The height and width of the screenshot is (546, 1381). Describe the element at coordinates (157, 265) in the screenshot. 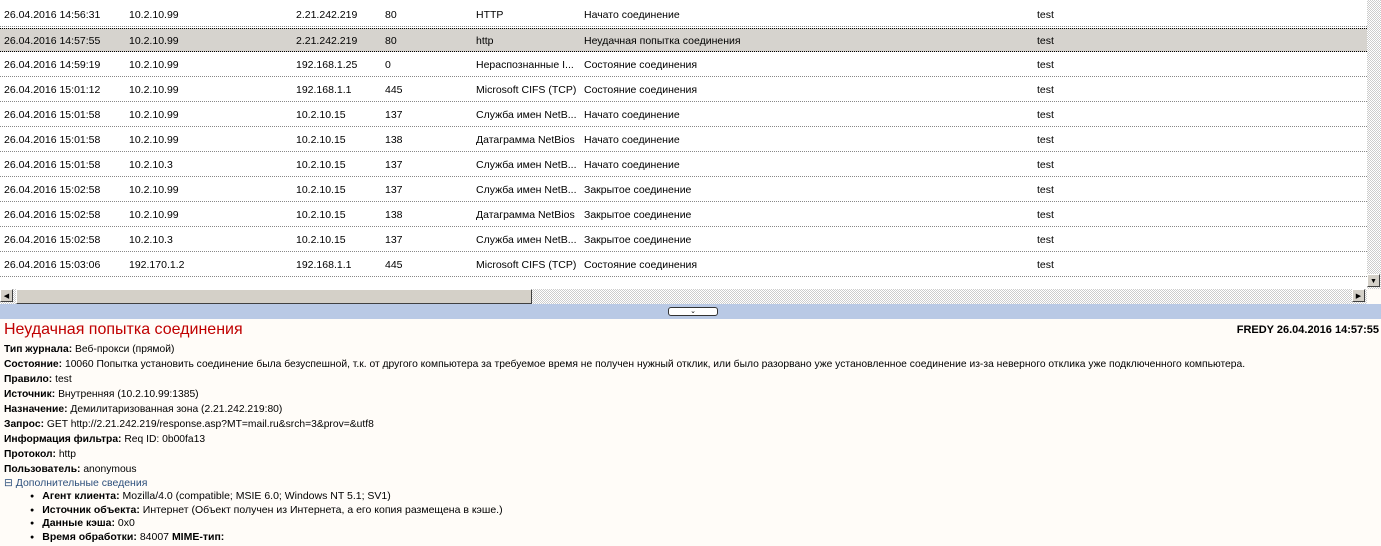

I see `cell-source: 192.170.1.2` at that location.